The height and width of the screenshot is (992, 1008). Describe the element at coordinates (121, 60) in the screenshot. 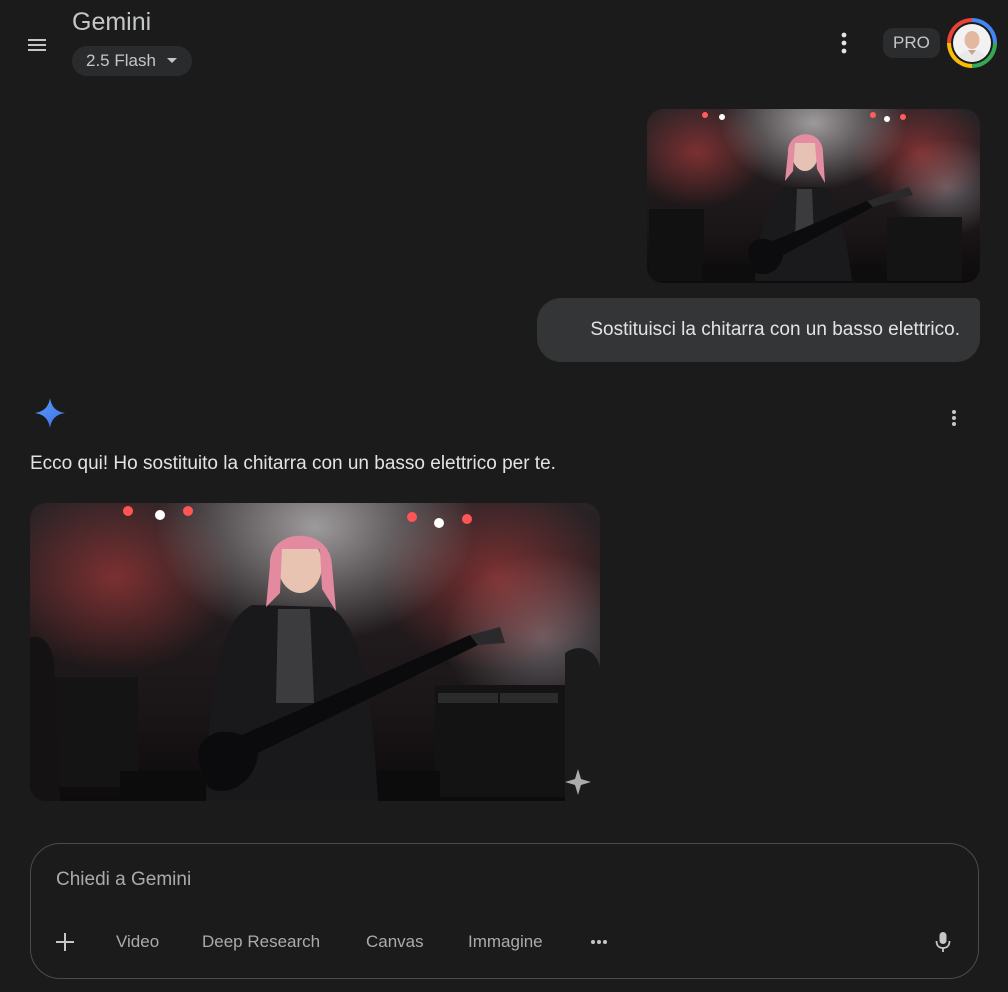

I see `model-selector-label: 2.5 Flash` at that location.